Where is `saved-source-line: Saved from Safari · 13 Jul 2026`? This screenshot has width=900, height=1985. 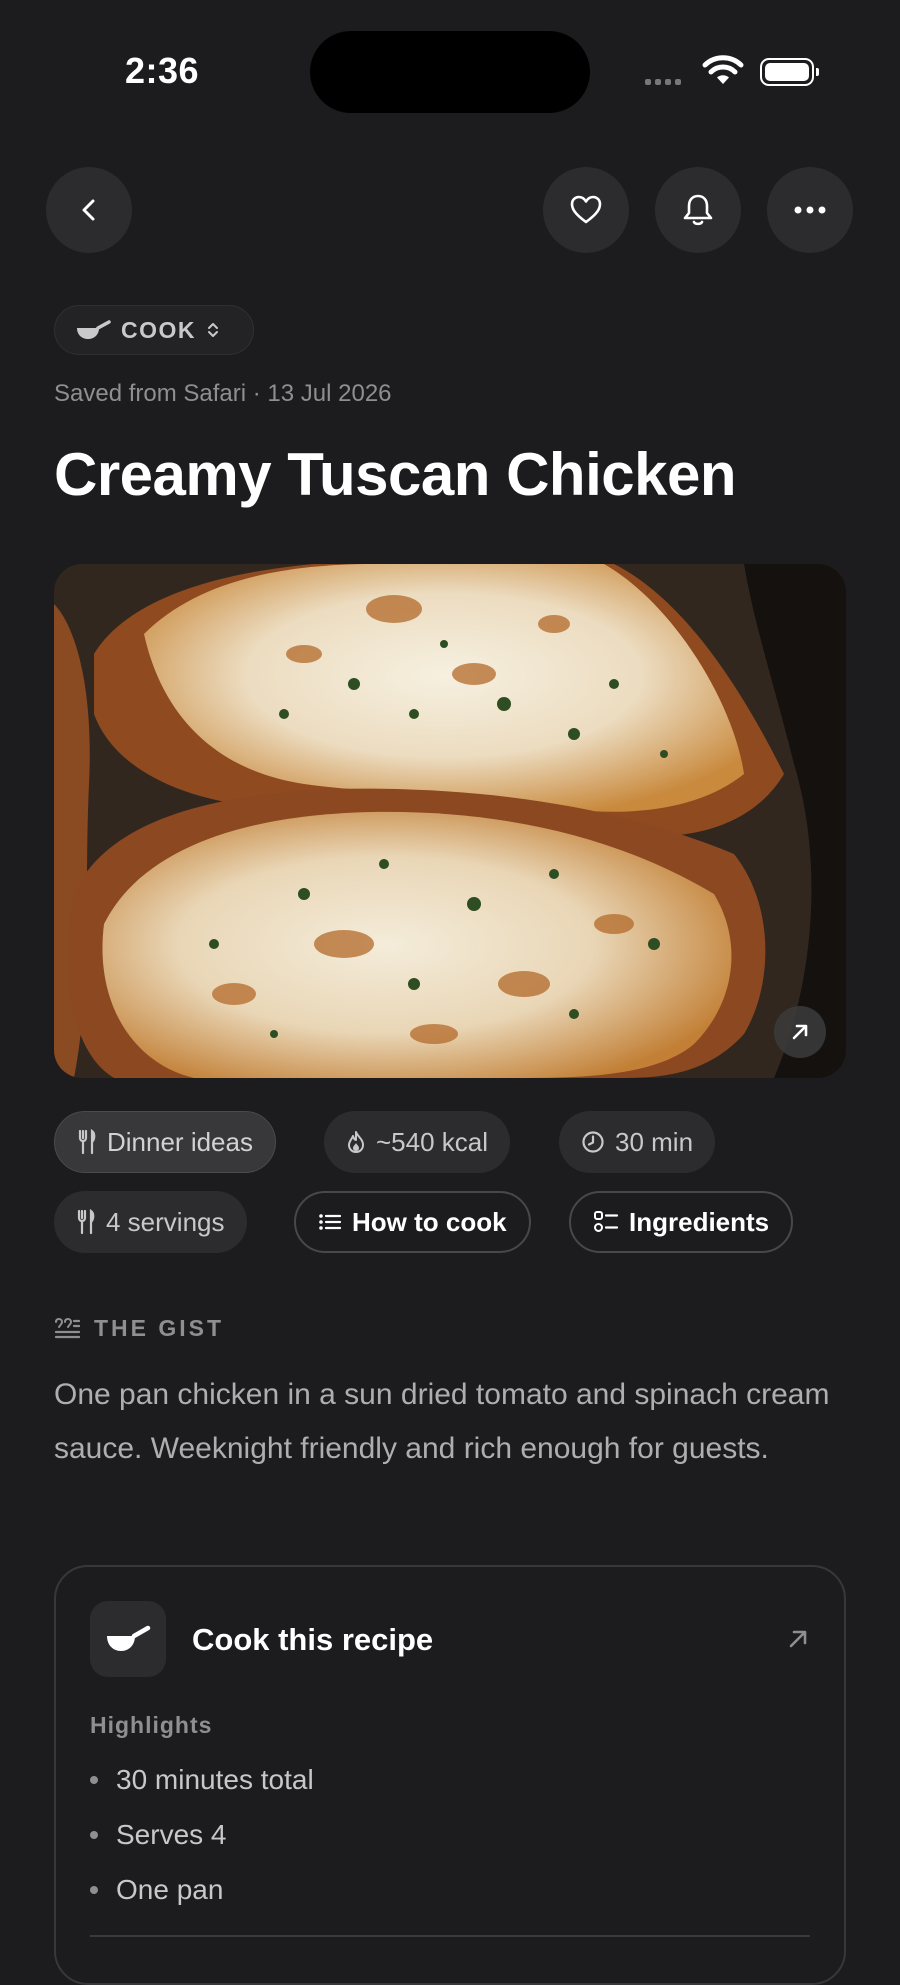 saved-source-line: Saved from Safari · 13 Jul 2026 is located at coordinates (223, 393).